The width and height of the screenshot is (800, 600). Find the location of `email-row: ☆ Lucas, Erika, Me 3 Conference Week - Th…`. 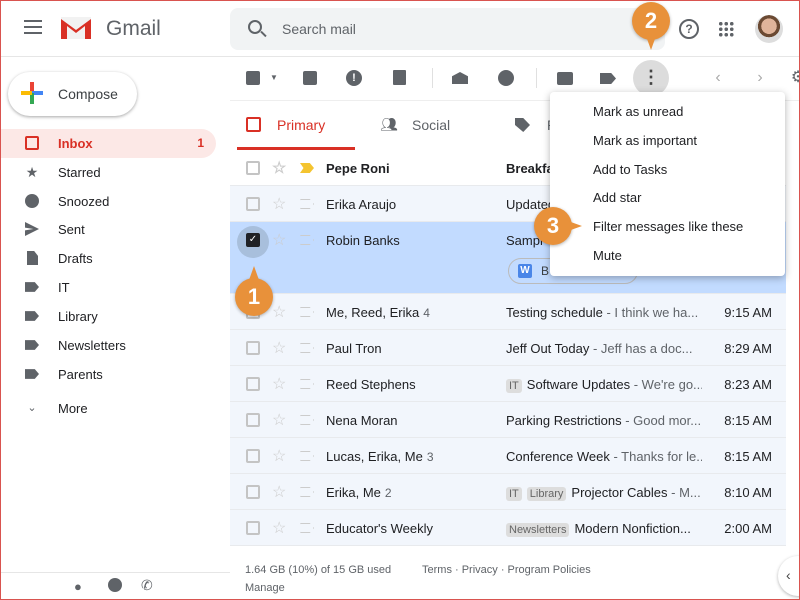

email-row: ☆ Lucas, Erika, Me 3 Conference Week - Th… is located at coordinates (508, 456).